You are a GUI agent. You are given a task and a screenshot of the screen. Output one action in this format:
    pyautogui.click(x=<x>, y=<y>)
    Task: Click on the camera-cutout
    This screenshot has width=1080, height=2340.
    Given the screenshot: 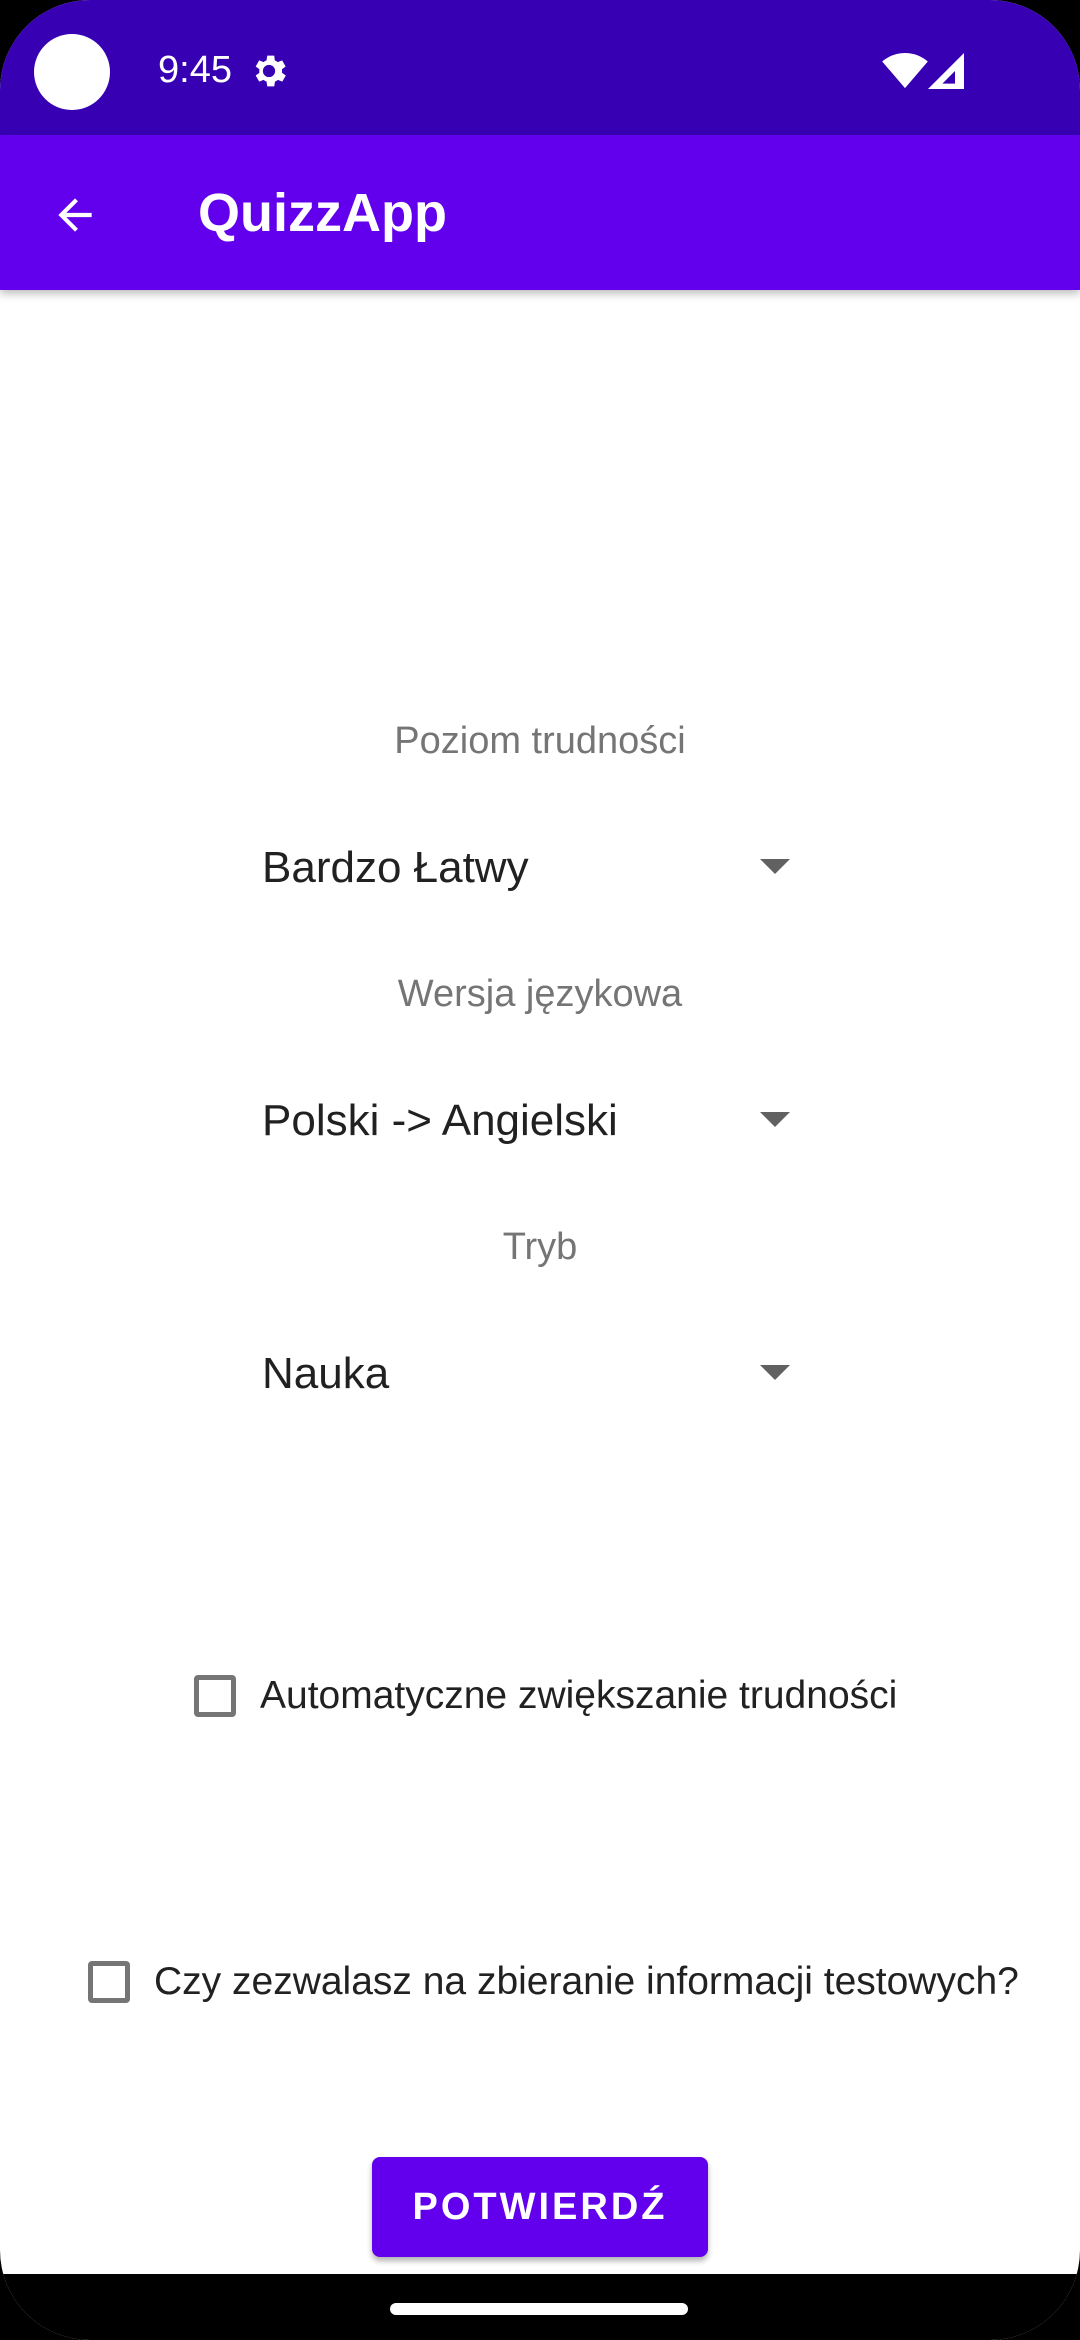 What is the action you would take?
    pyautogui.click(x=72, y=72)
    